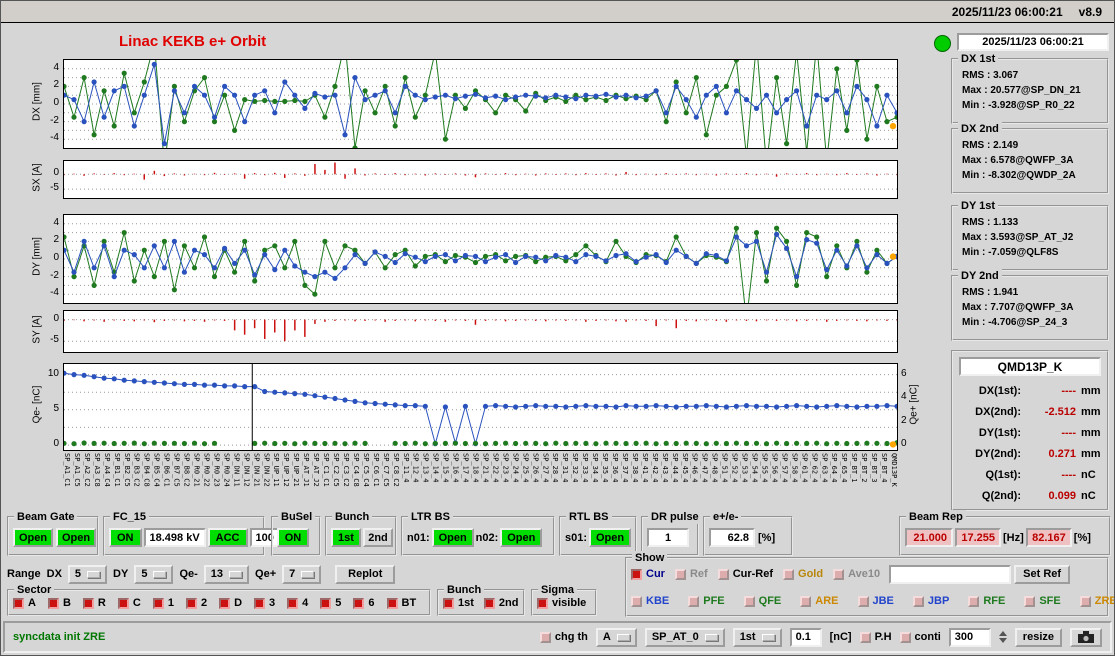 Image resolution: width=1115 pixels, height=656 pixels. What do you see at coordinates (196, 603) in the screenshot?
I see `sector-toggle-2: 2` at bounding box center [196, 603].